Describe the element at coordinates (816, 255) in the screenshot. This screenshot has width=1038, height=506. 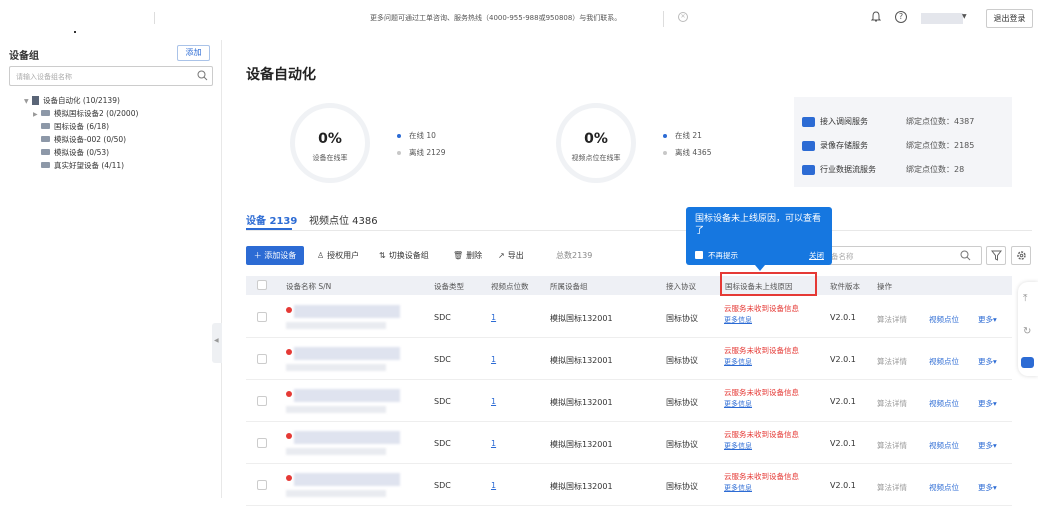
I see `tooltip-close-link: 关闭` at that location.